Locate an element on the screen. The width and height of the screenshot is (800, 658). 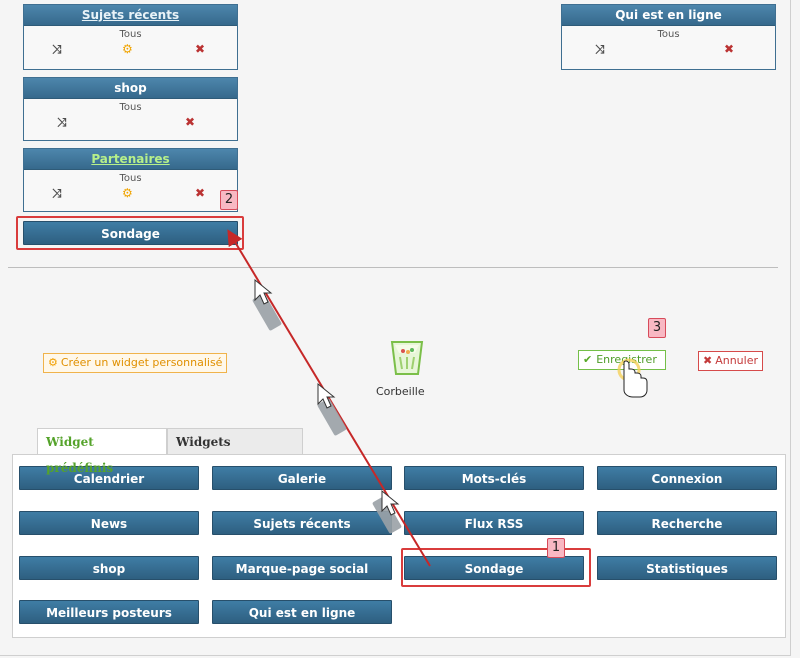
widget-button-mots-cles: Mots-clés is located at coordinates (494, 478).